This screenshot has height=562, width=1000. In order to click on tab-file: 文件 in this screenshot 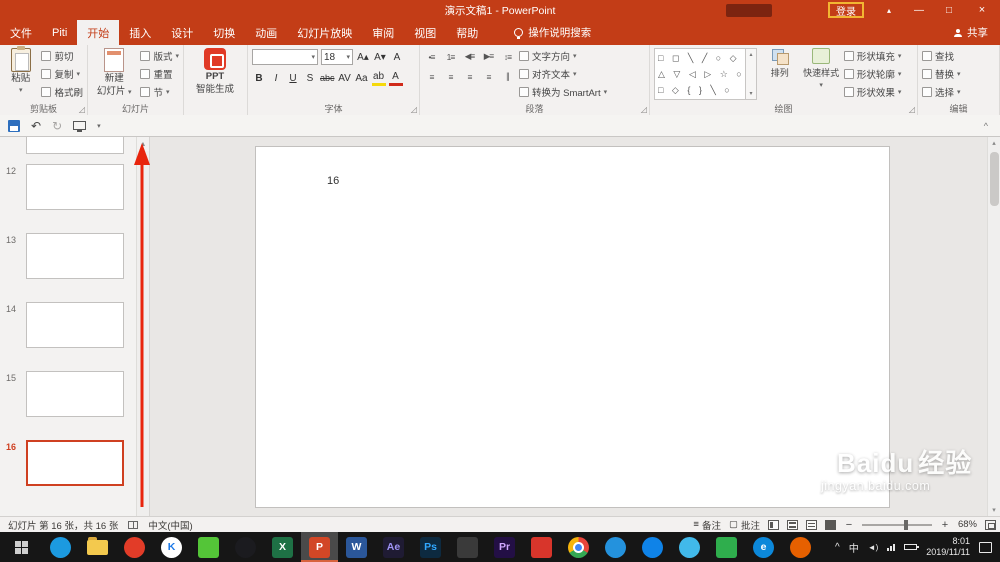, I will do `click(21, 32)`.